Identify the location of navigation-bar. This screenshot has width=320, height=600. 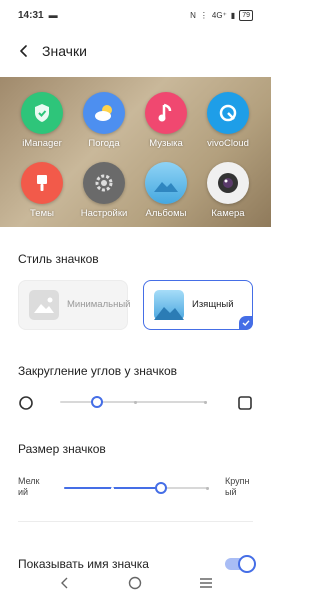
(135, 583).